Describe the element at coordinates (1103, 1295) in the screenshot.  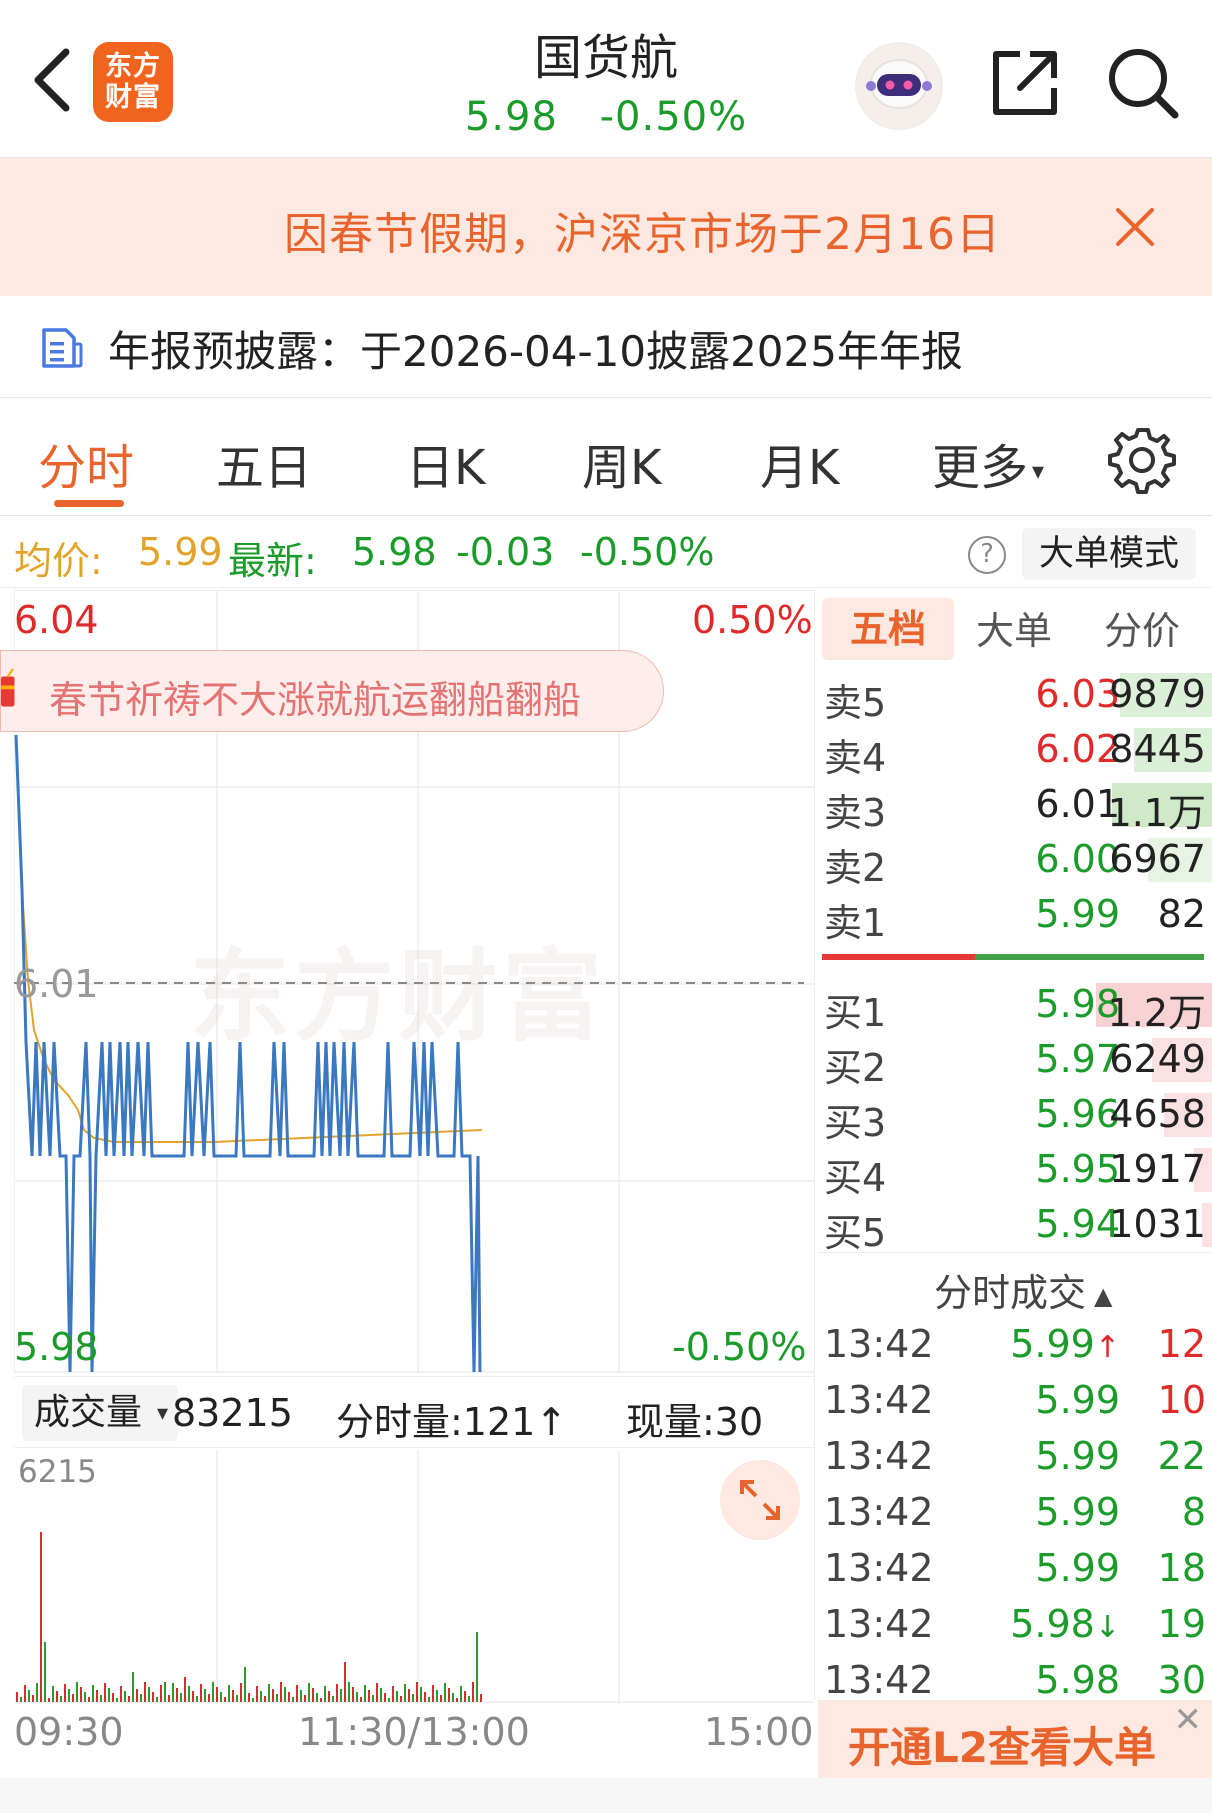
I see `caret-up-icon: ▲` at that location.